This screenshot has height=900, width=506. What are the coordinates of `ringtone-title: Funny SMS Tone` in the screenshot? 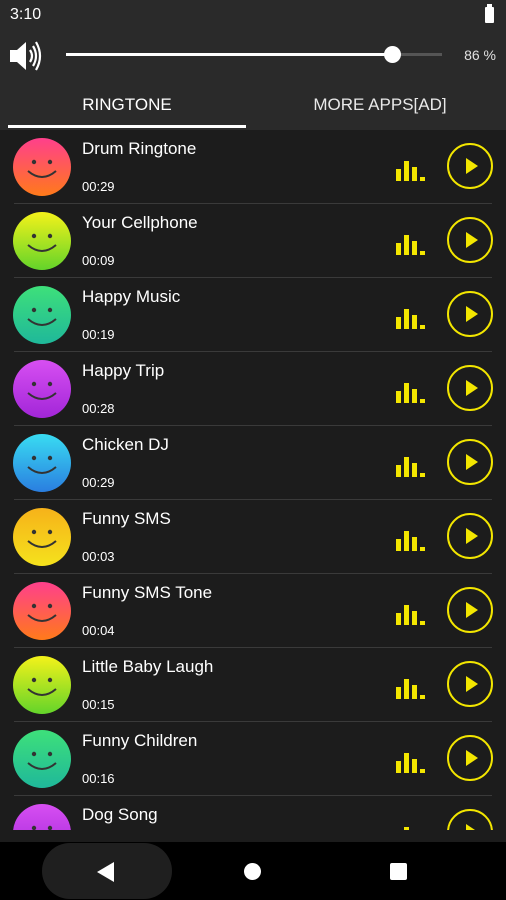 It's located at (147, 592).